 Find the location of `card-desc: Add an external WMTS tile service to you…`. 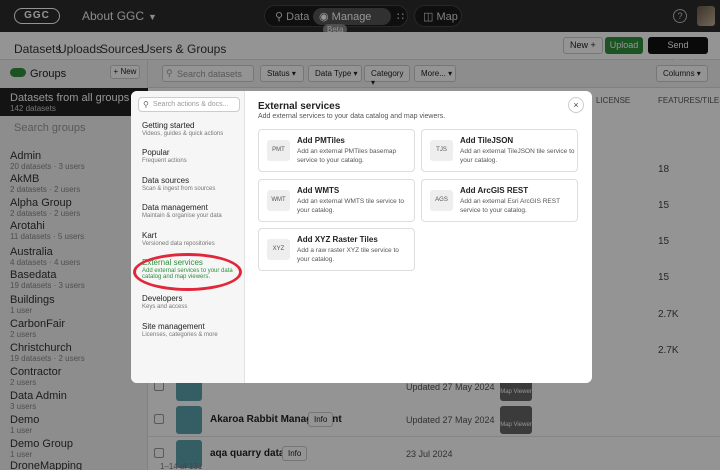

card-desc: Add an external WMTS tile service to you… is located at coordinates (350, 206).